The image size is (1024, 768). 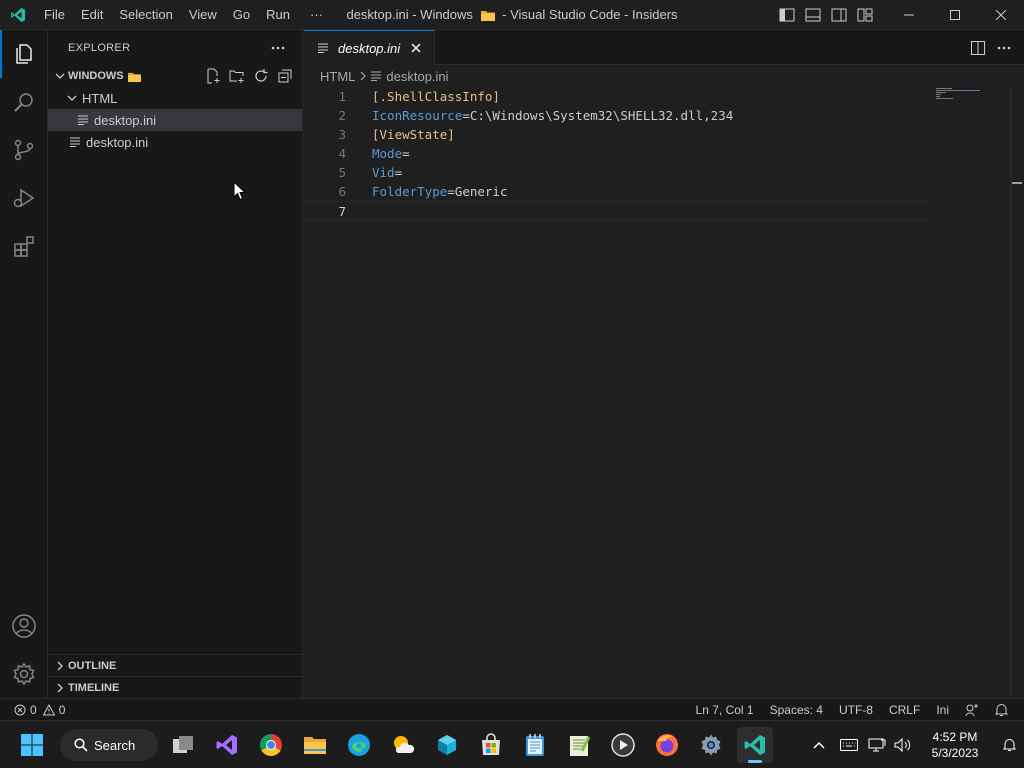 What do you see at coordinates (175, 98) in the screenshot?
I see `tree-folder-html: HTML` at bounding box center [175, 98].